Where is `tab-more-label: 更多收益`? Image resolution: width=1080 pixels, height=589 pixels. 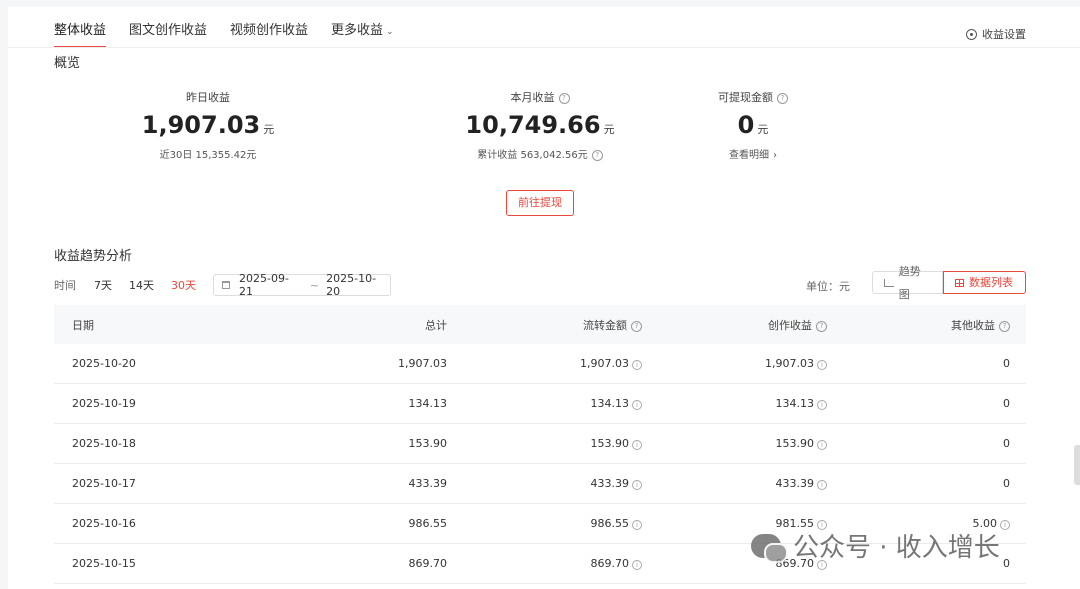 tab-more-label: 更多收益 is located at coordinates (357, 30).